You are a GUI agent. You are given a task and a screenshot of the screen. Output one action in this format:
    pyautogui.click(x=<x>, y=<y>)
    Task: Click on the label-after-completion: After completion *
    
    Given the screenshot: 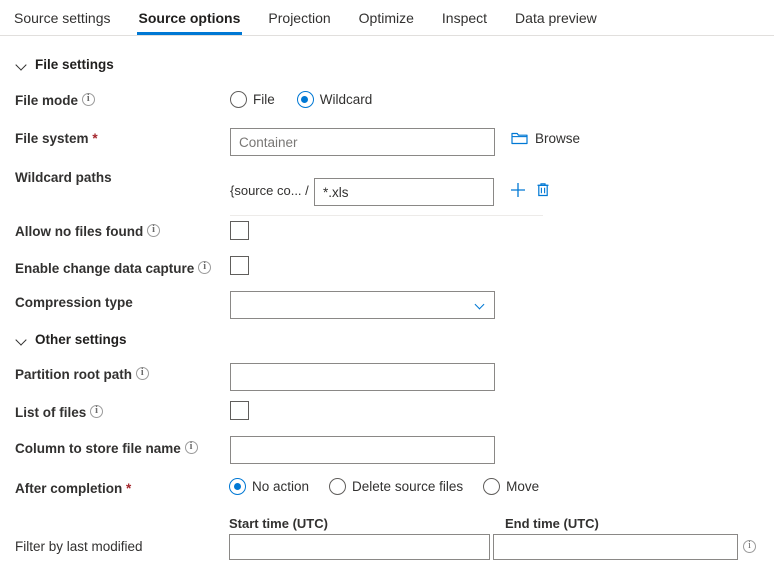 What is the action you would take?
    pyautogui.click(x=73, y=488)
    